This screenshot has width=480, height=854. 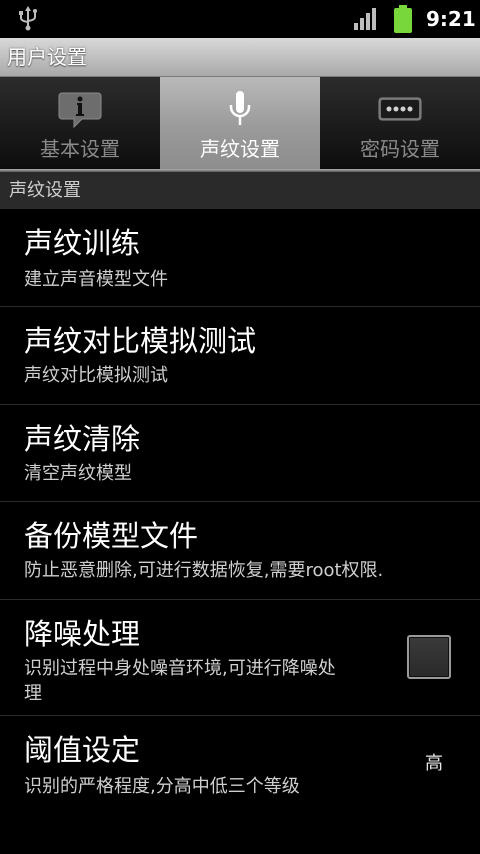 I want to click on threshold-value: 高, so click(x=434, y=763).